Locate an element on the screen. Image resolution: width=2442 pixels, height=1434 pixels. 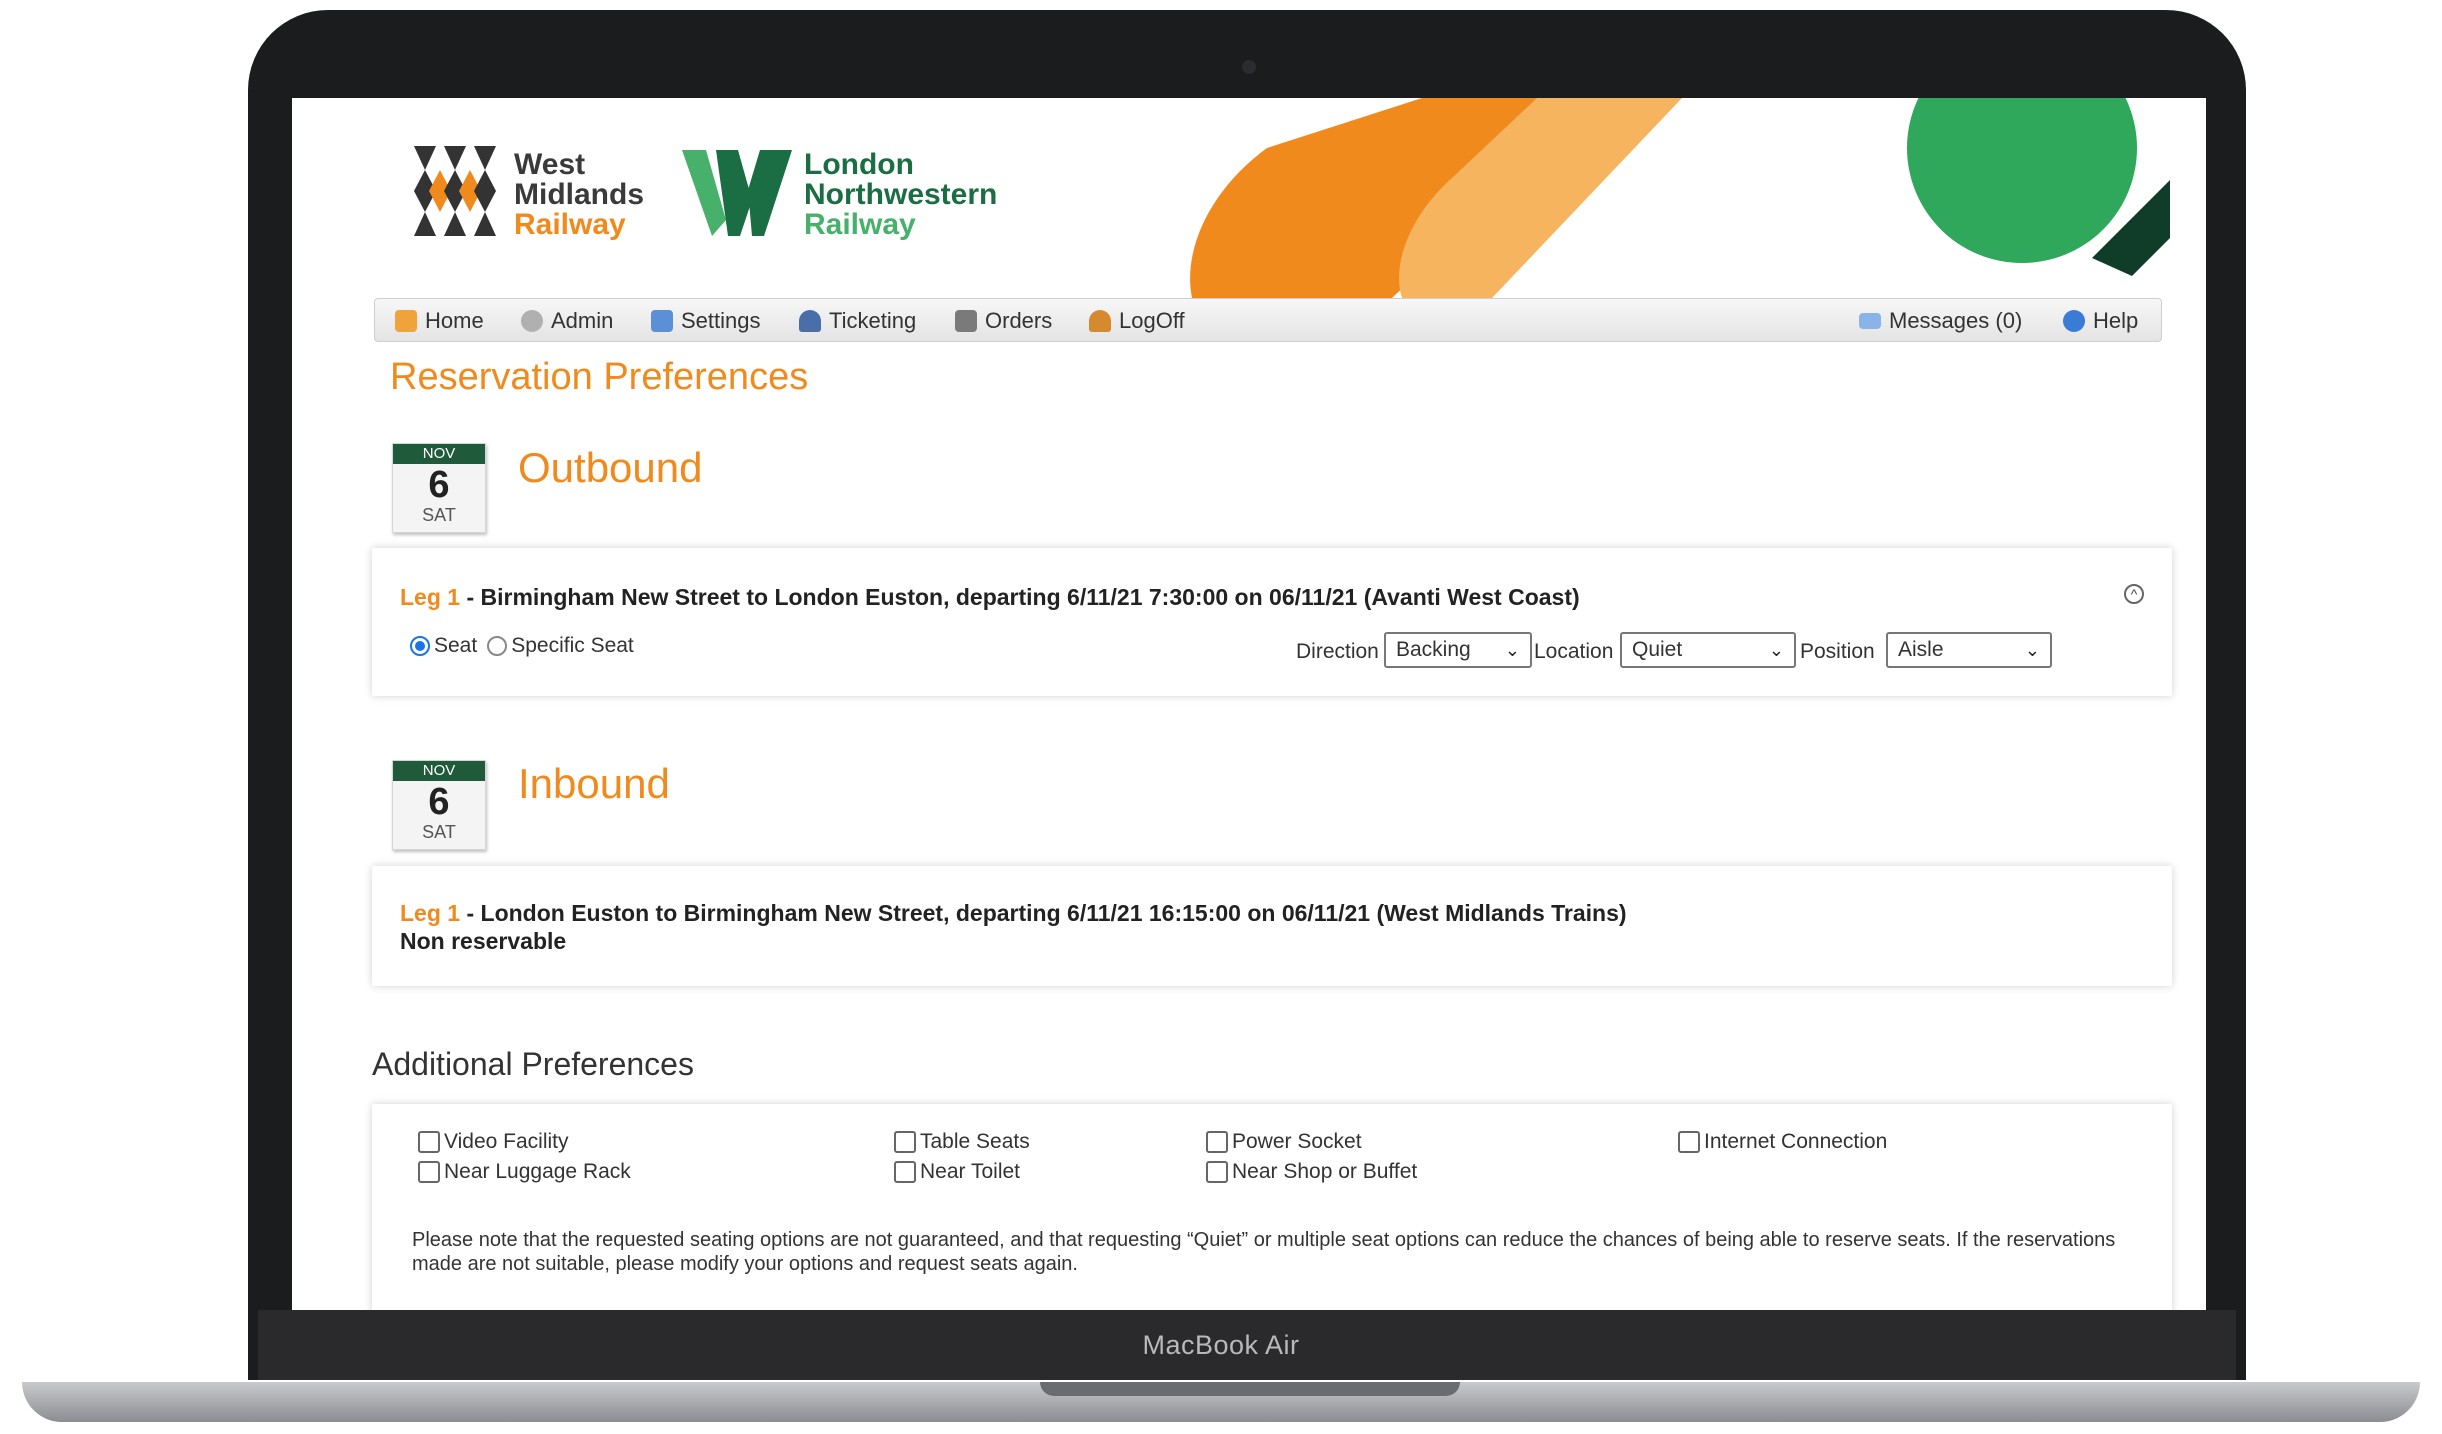
lnr-logo-line1: London is located at coordinates (859, 164).